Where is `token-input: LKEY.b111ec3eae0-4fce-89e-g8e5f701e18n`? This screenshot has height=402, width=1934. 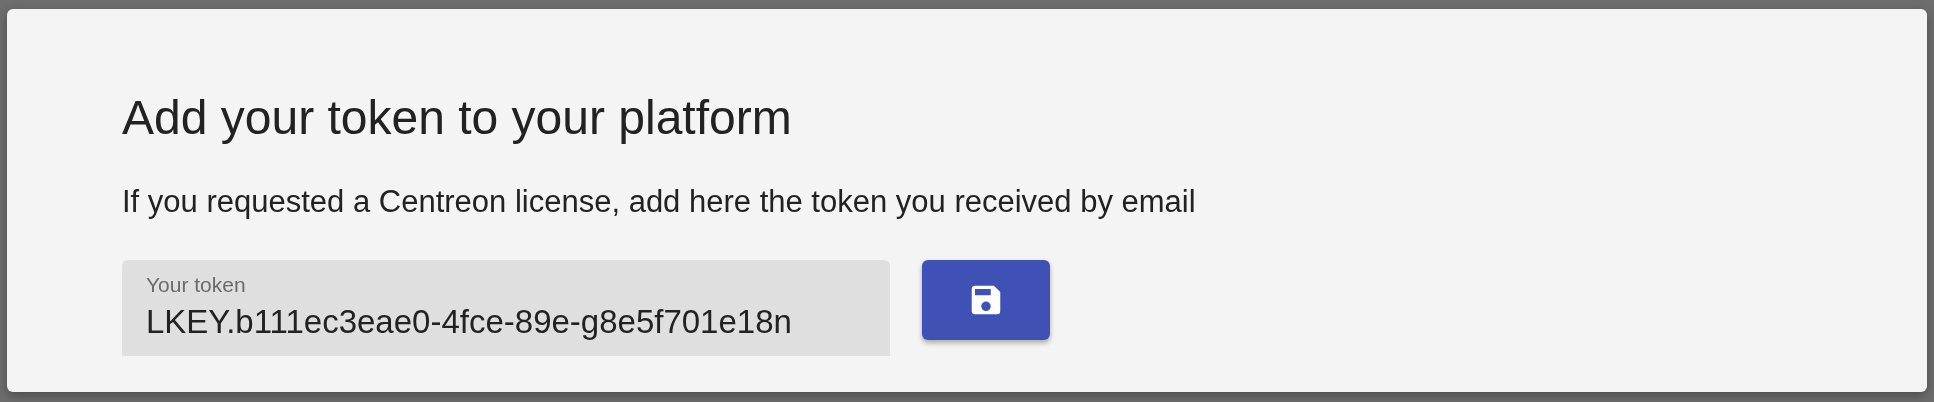 token-input: LKEY.b111ec3eae0-4fce-89e-g8e5f701e18n is located at coordinates (506, 321).